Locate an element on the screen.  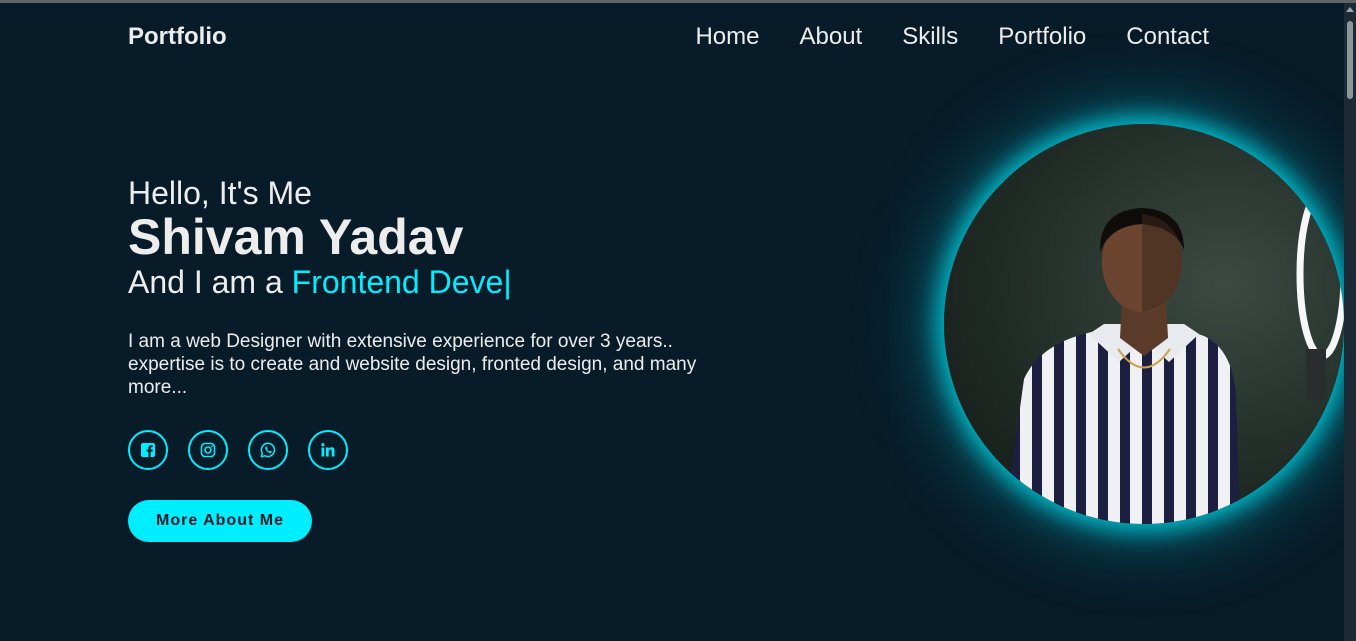
linkedin-icon is located at coordinates (328, 450).